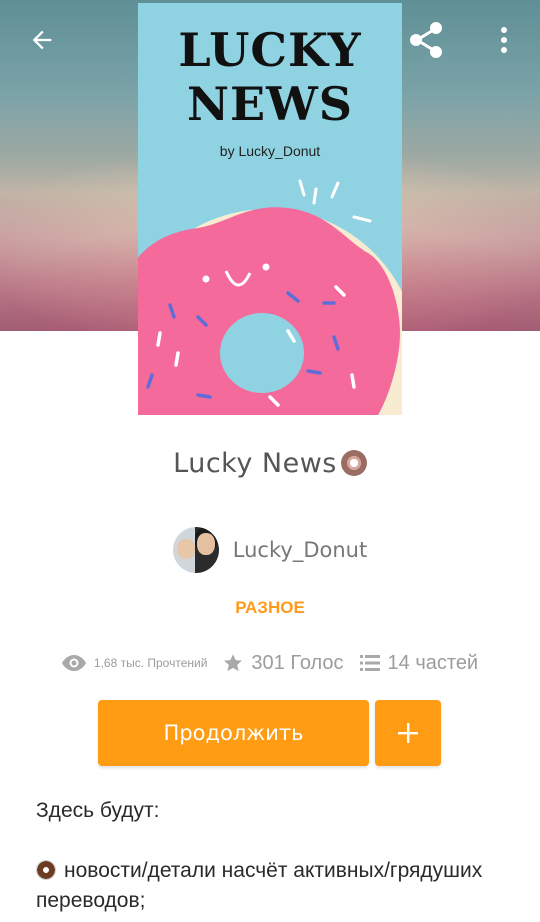  I want to click on back-button, so click(42, 40).